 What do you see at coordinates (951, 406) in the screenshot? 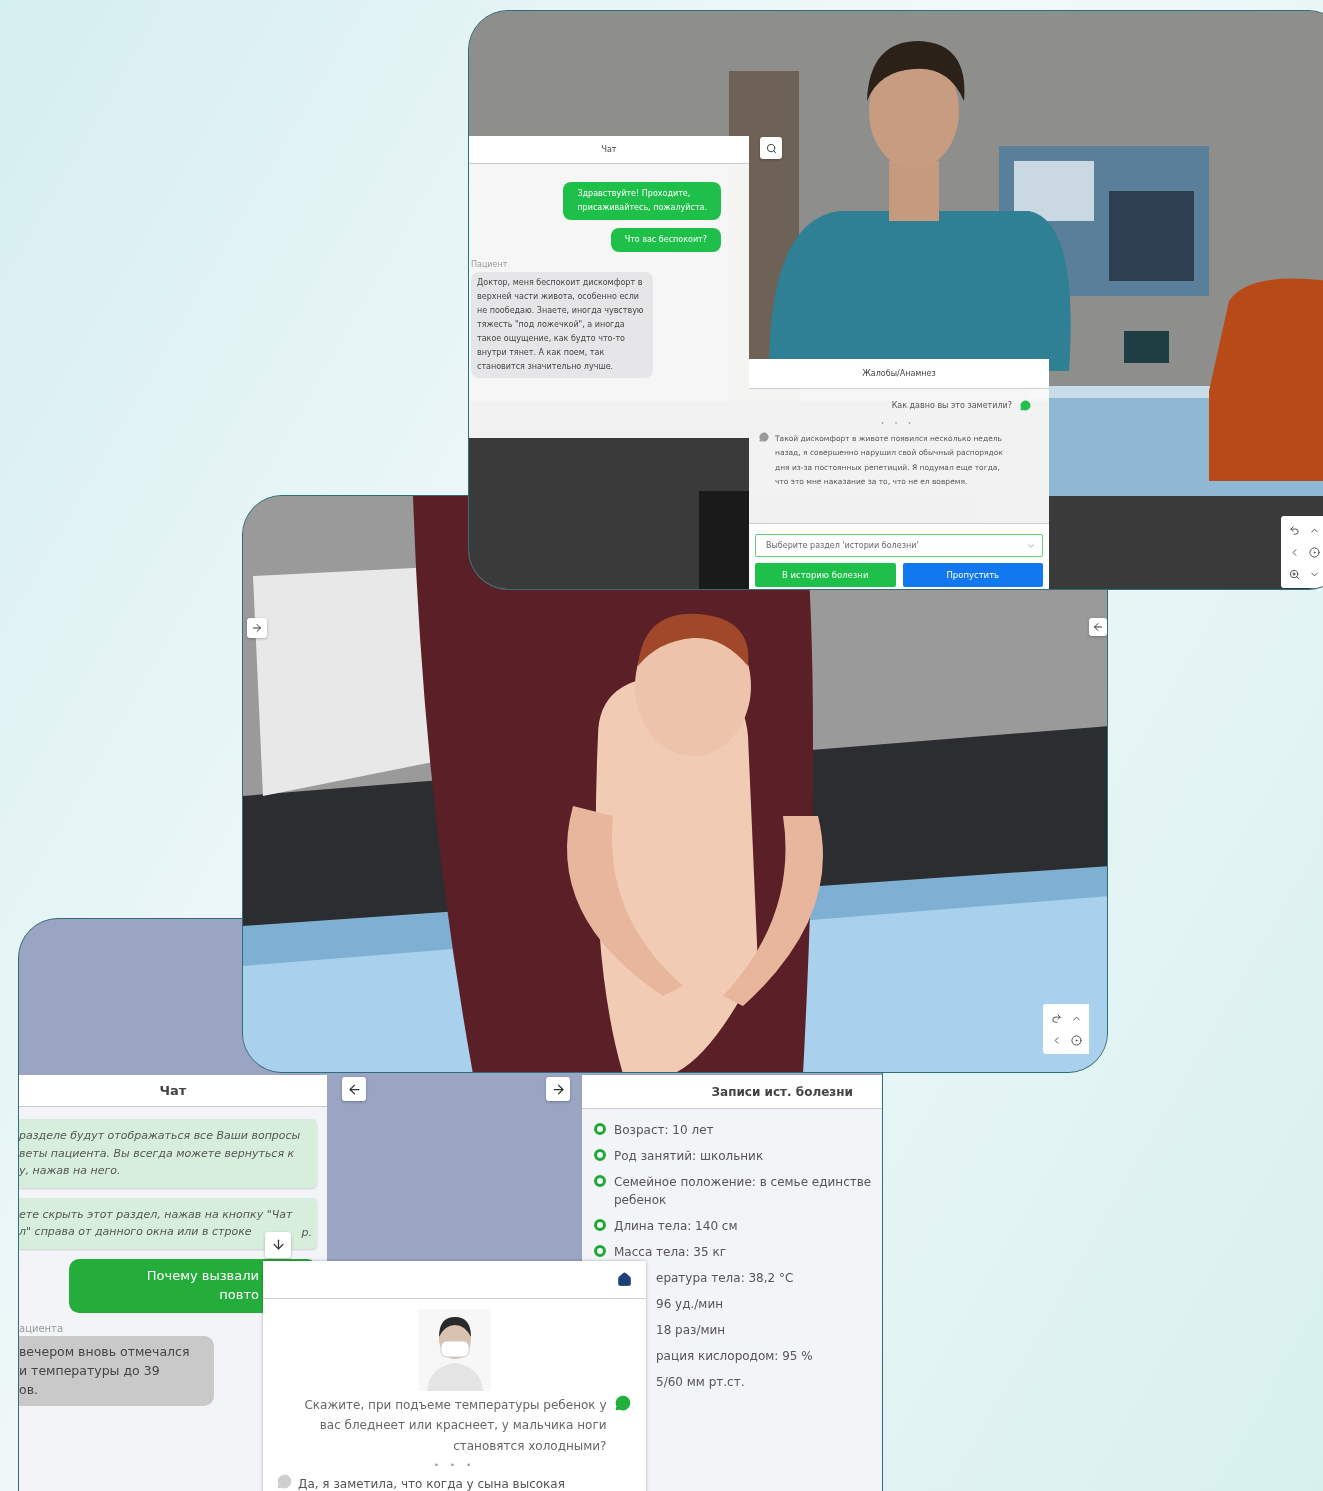
I see `question-text: Как давно вы это заметили?` at bounding box center [951, 406].